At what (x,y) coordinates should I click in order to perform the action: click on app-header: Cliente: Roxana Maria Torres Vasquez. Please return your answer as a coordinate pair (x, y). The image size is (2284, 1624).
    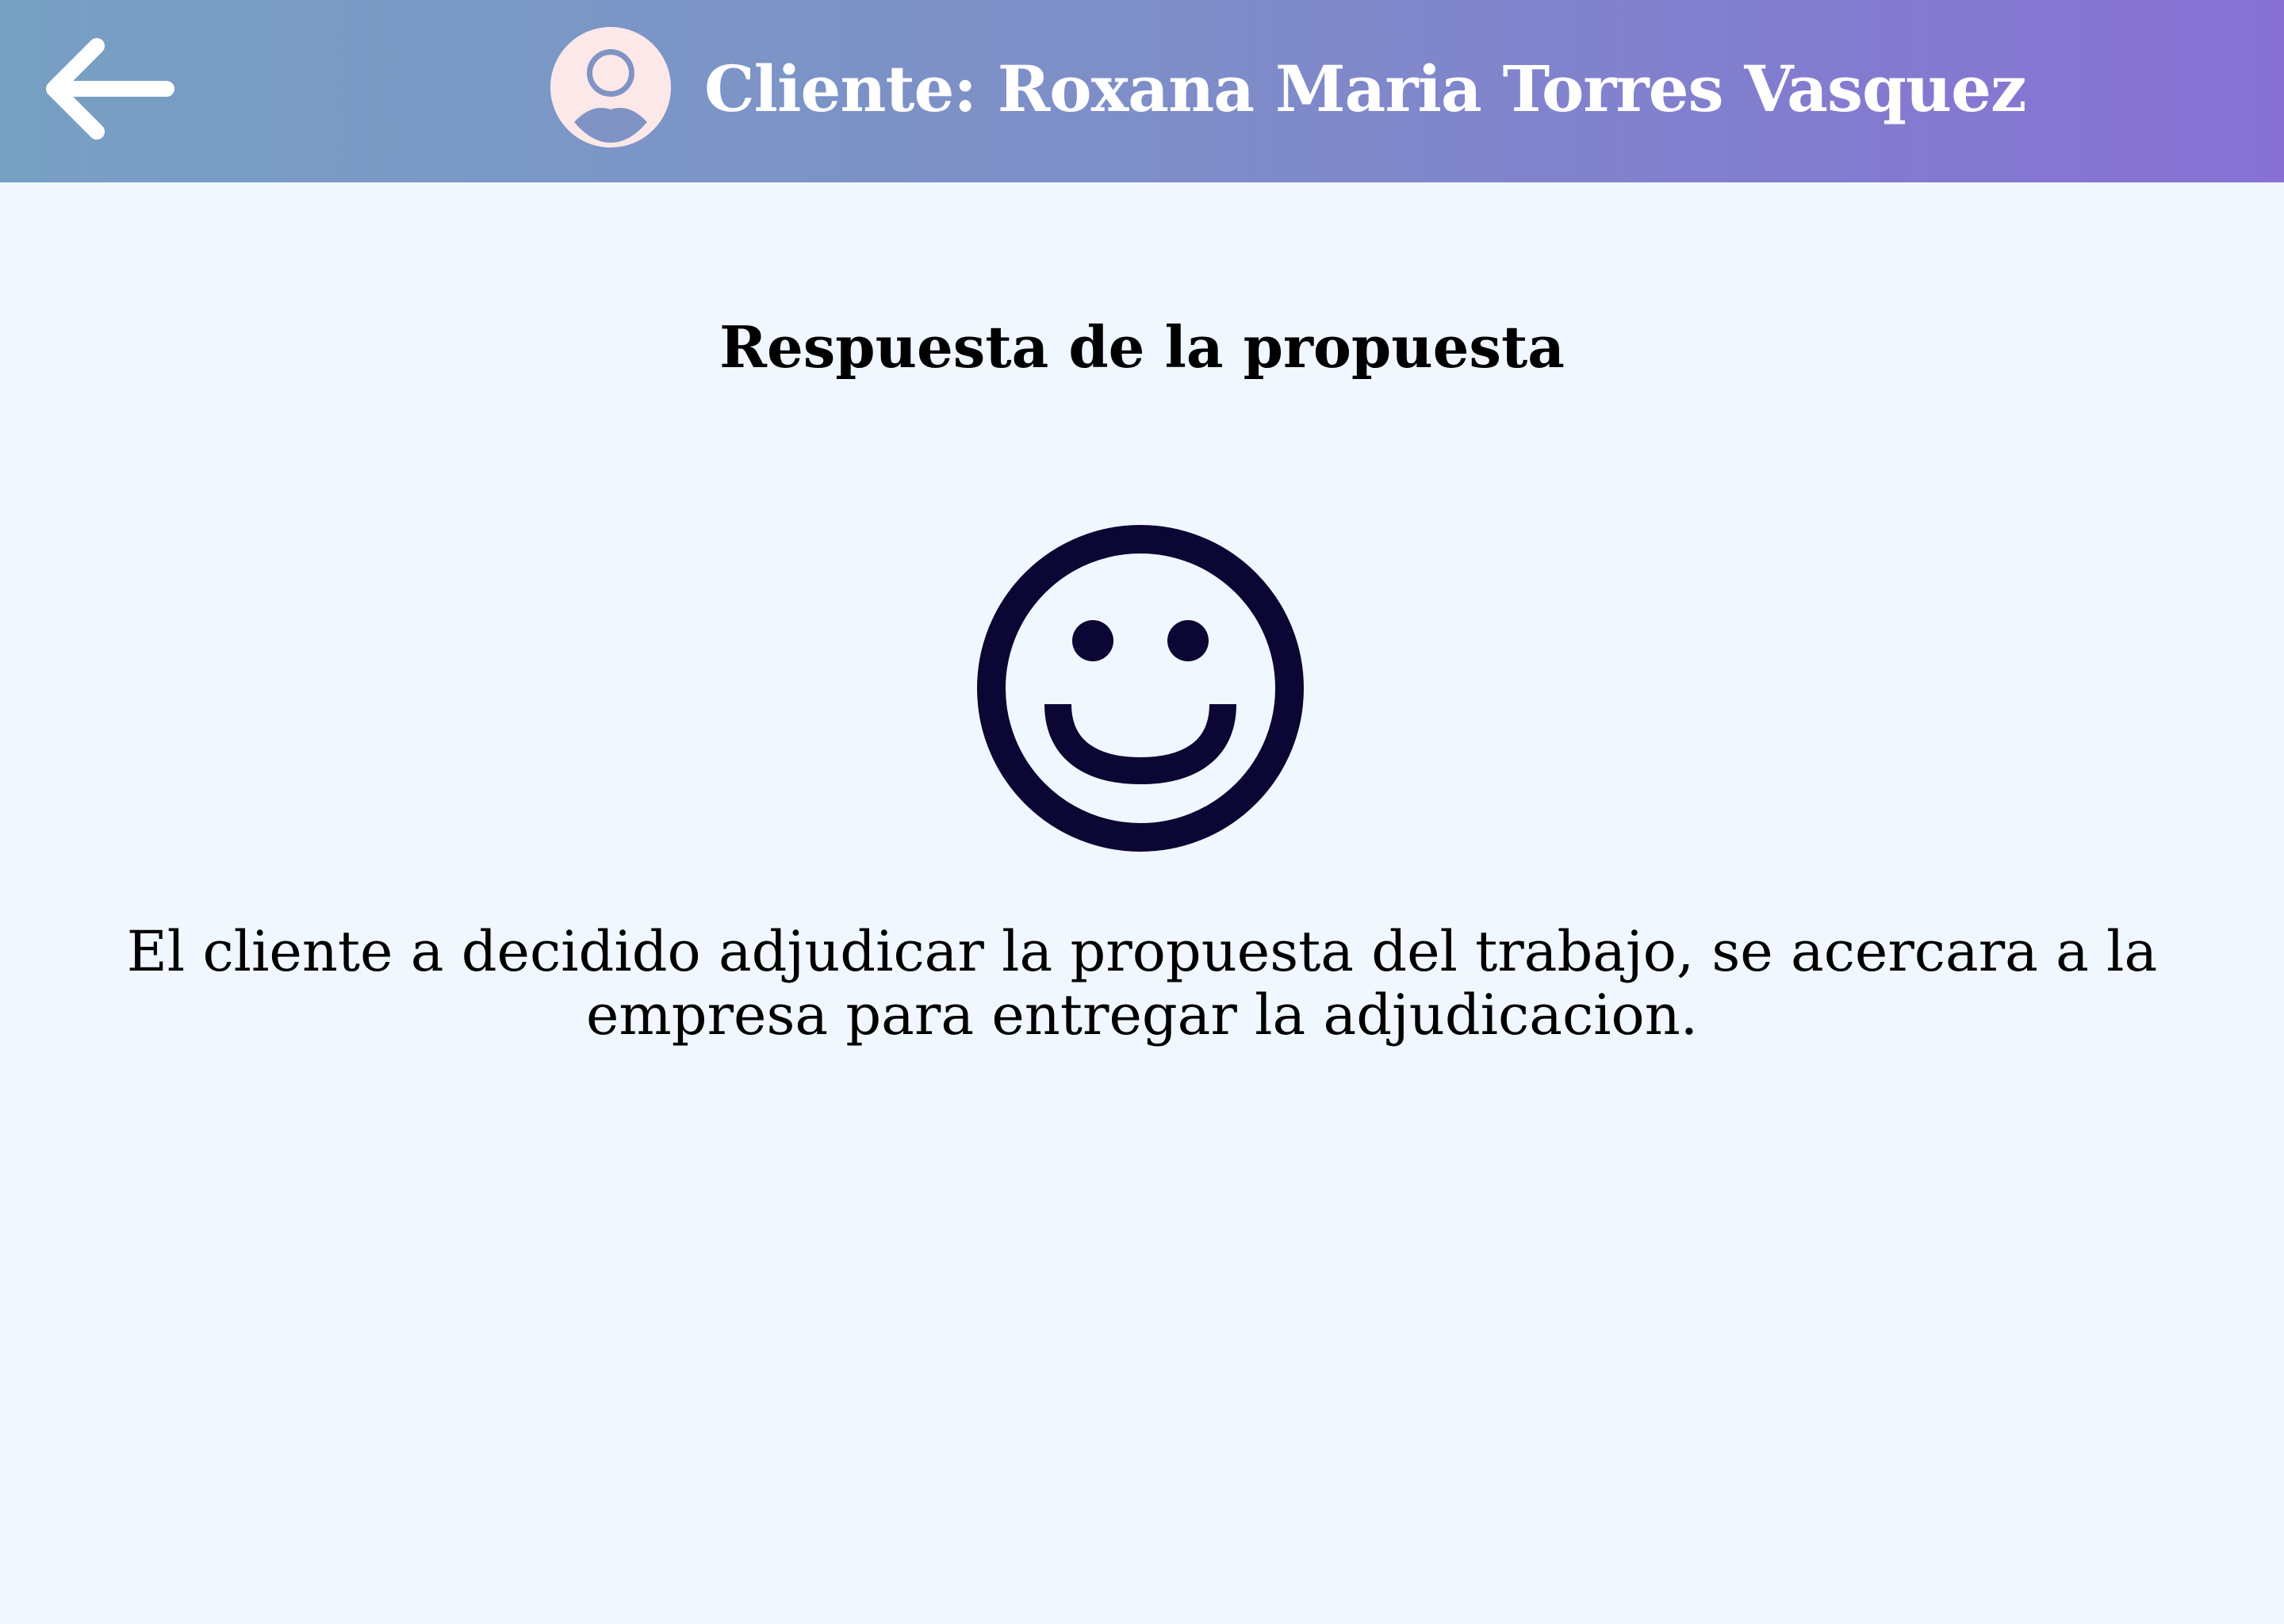
    Looking at the image, I should click on (1142, 91).